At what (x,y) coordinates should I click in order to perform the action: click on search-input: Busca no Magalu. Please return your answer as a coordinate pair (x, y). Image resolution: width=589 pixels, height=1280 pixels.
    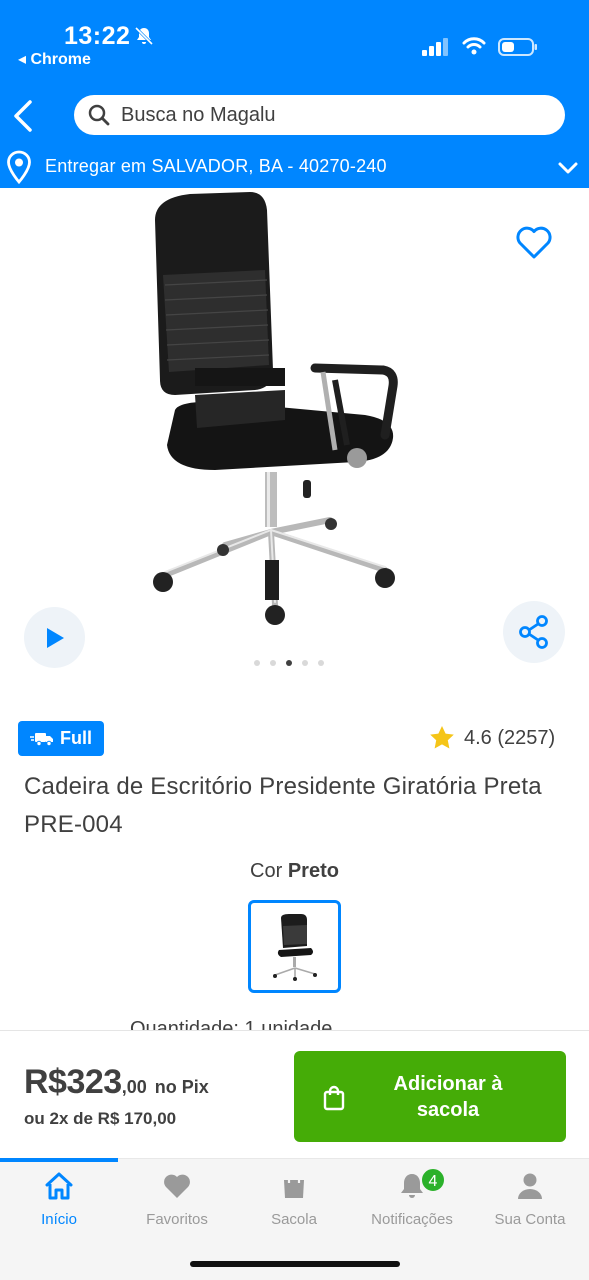
    Looking at the image, I should click on (319, 115).